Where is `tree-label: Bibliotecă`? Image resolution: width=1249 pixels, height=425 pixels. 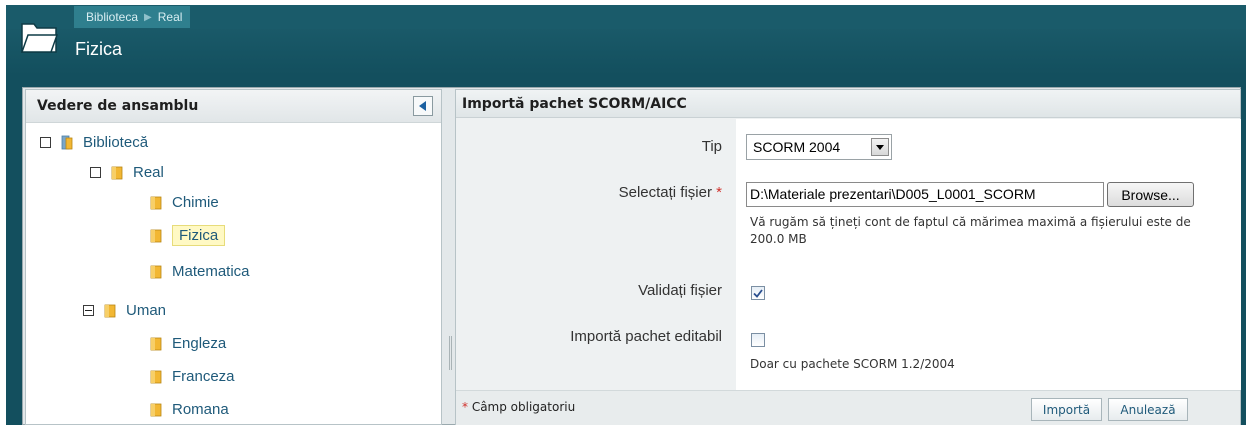
tree-label: Bibliotecă is located at coordinates (115, 142).